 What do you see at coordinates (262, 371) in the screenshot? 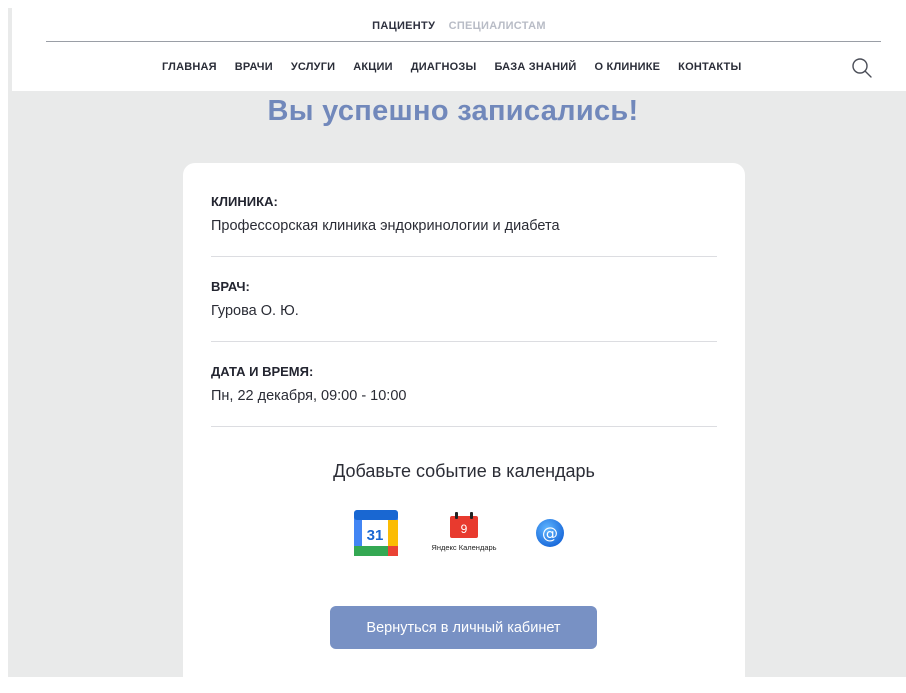
I see `datetime-label: ДАТА И ВРЕМЯ:` at bounding box center [262, 371].